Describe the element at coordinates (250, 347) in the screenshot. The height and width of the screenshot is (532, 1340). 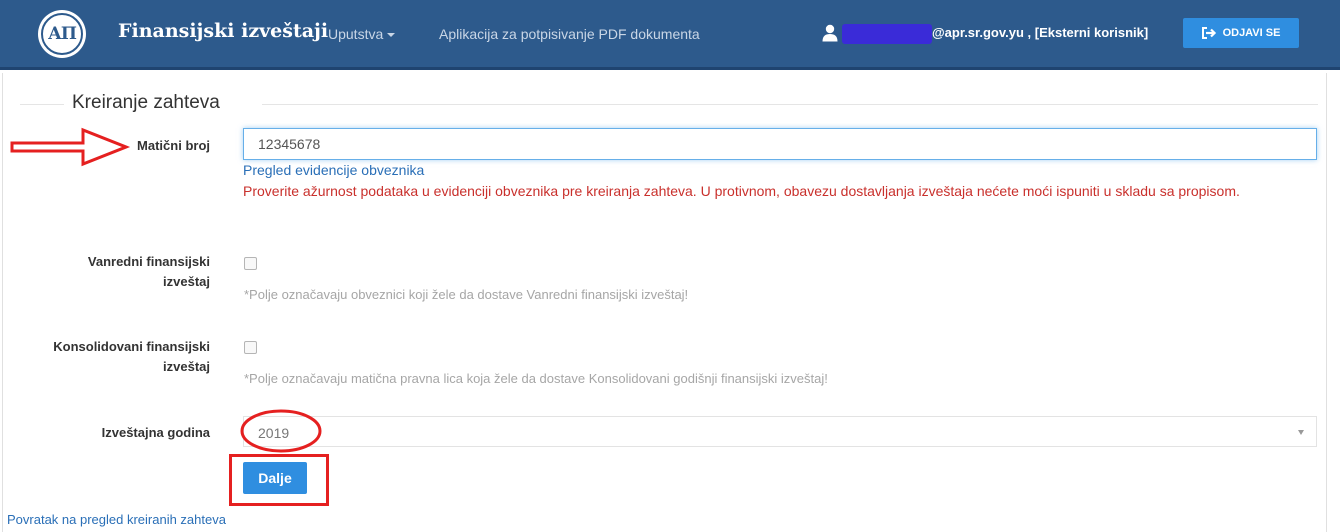
I see `konsolidovani-checkbox` at that location.